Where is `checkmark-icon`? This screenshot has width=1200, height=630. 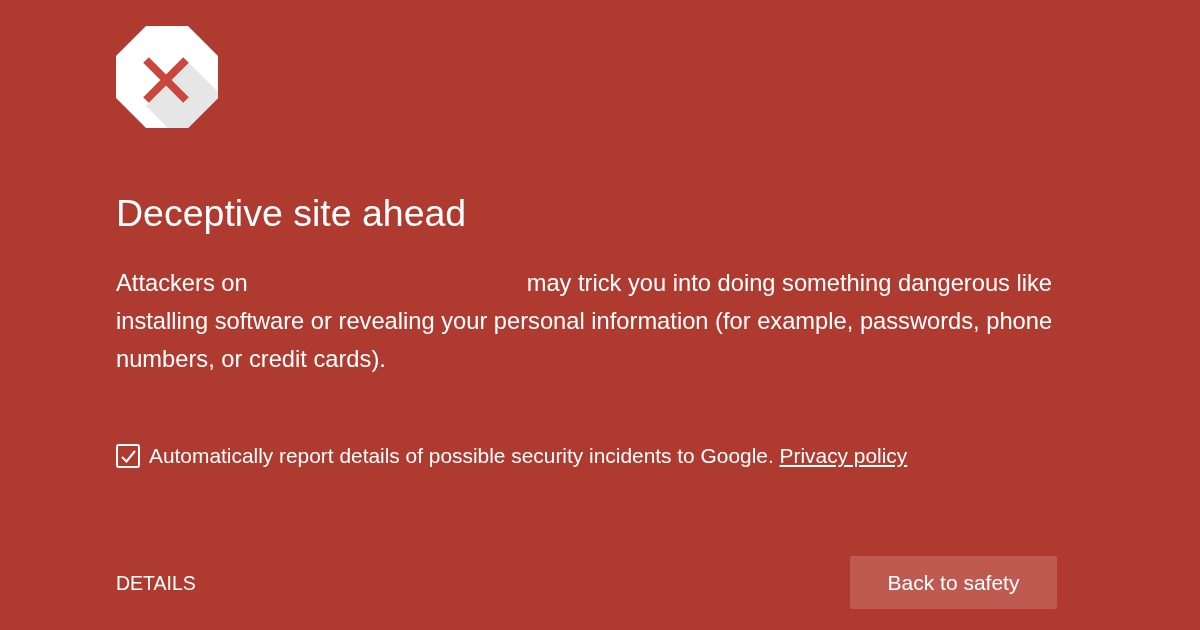 checkmark-icon is located at coordinates (128, 456).